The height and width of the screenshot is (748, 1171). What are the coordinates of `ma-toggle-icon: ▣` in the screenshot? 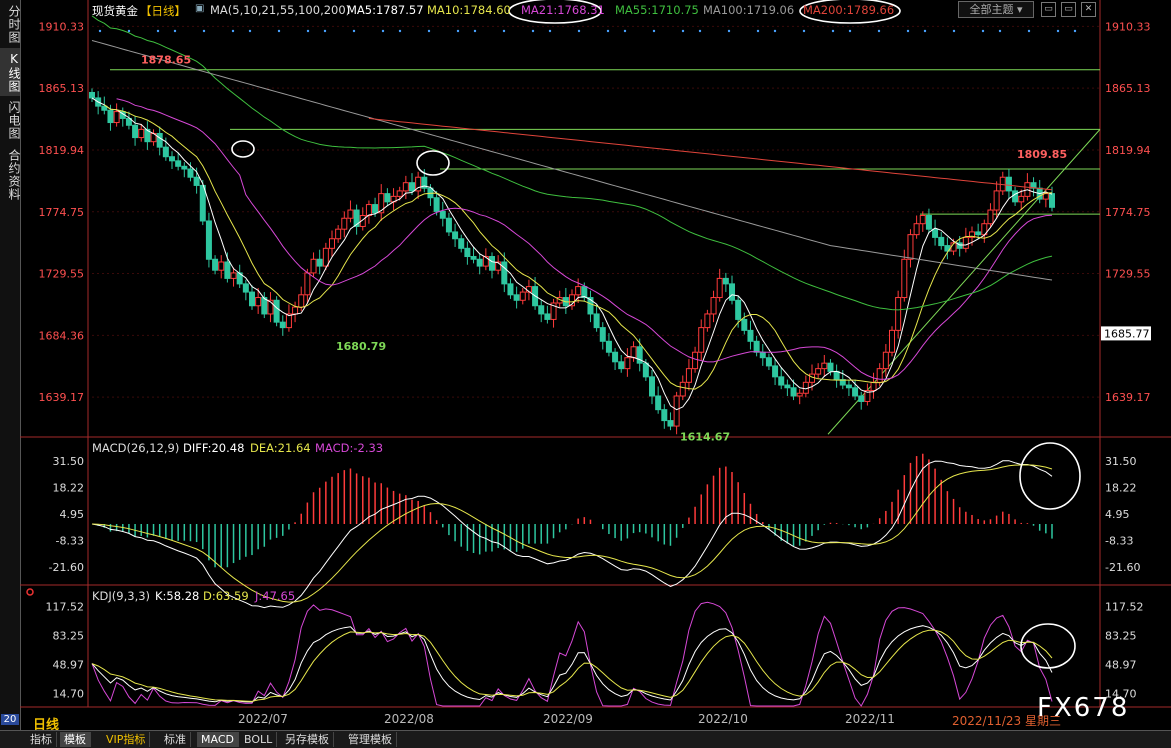 It's located at (199, 8).